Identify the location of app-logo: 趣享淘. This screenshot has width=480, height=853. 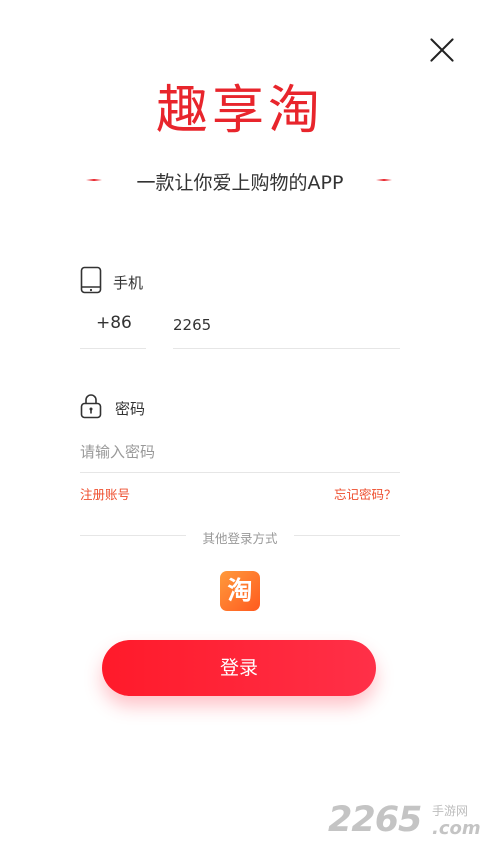
(239, 111).